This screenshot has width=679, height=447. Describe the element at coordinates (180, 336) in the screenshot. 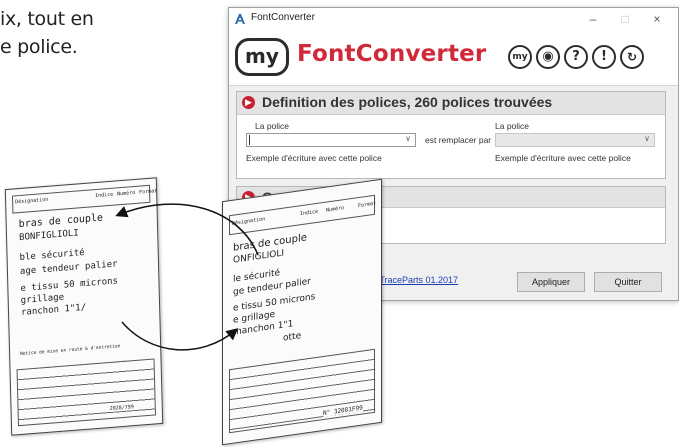

I see `arrow-bottom` at that location.